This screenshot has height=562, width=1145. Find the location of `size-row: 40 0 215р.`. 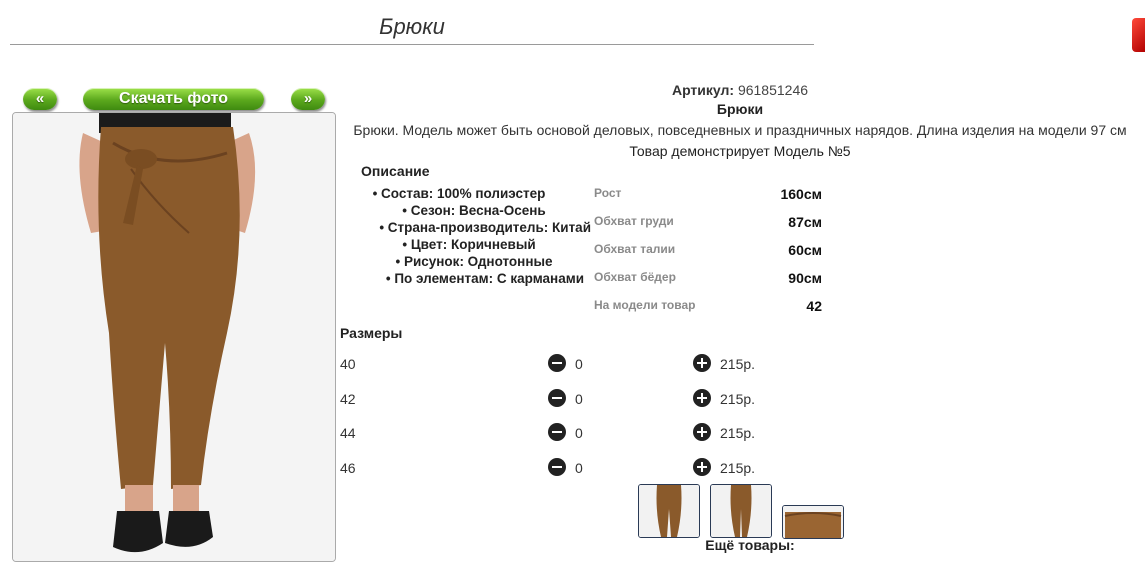

size-row: 40 0 215р. is located at coordinates (590, 365).